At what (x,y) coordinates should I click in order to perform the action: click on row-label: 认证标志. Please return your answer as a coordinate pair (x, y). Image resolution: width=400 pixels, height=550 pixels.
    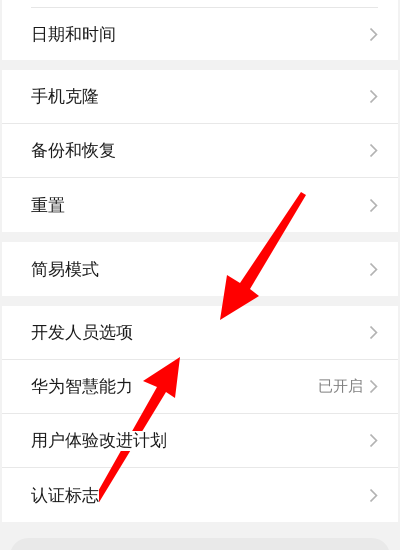
    Looking at the image, I should click on (65, 496).